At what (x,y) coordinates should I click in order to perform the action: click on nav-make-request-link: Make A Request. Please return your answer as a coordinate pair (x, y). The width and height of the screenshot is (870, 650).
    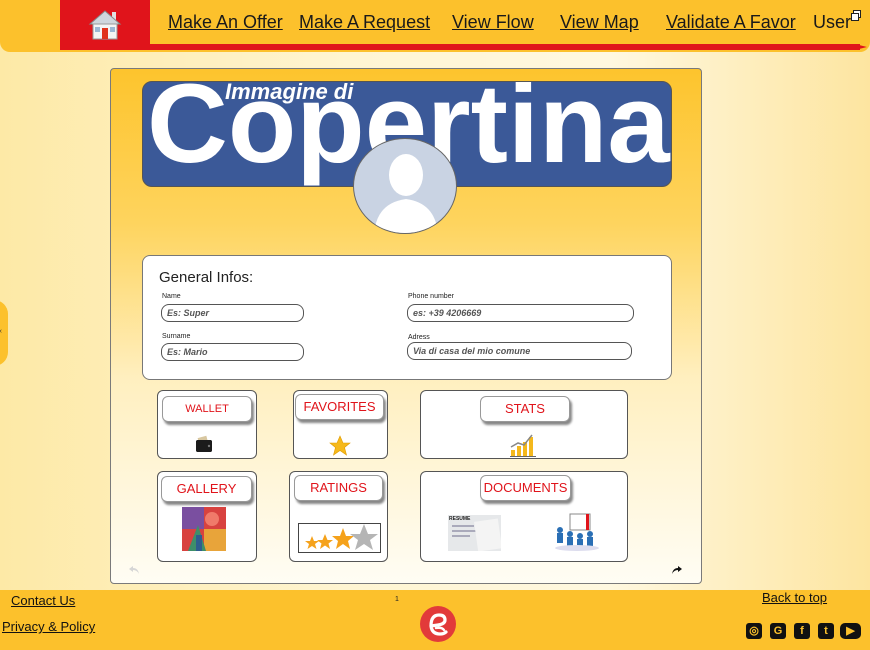
    Looking at the image, I should click on (364, 22).